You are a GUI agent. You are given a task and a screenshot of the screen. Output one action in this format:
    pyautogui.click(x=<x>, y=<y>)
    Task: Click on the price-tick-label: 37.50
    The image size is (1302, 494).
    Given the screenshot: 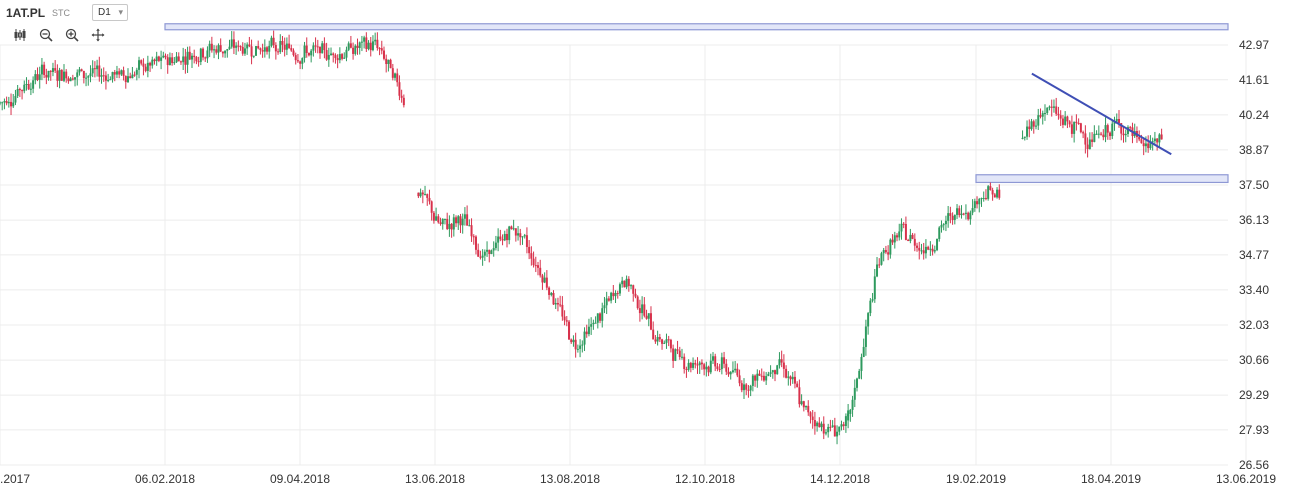 What is the action you would take?
    pyautogui.click(x=1254, y=185)
    